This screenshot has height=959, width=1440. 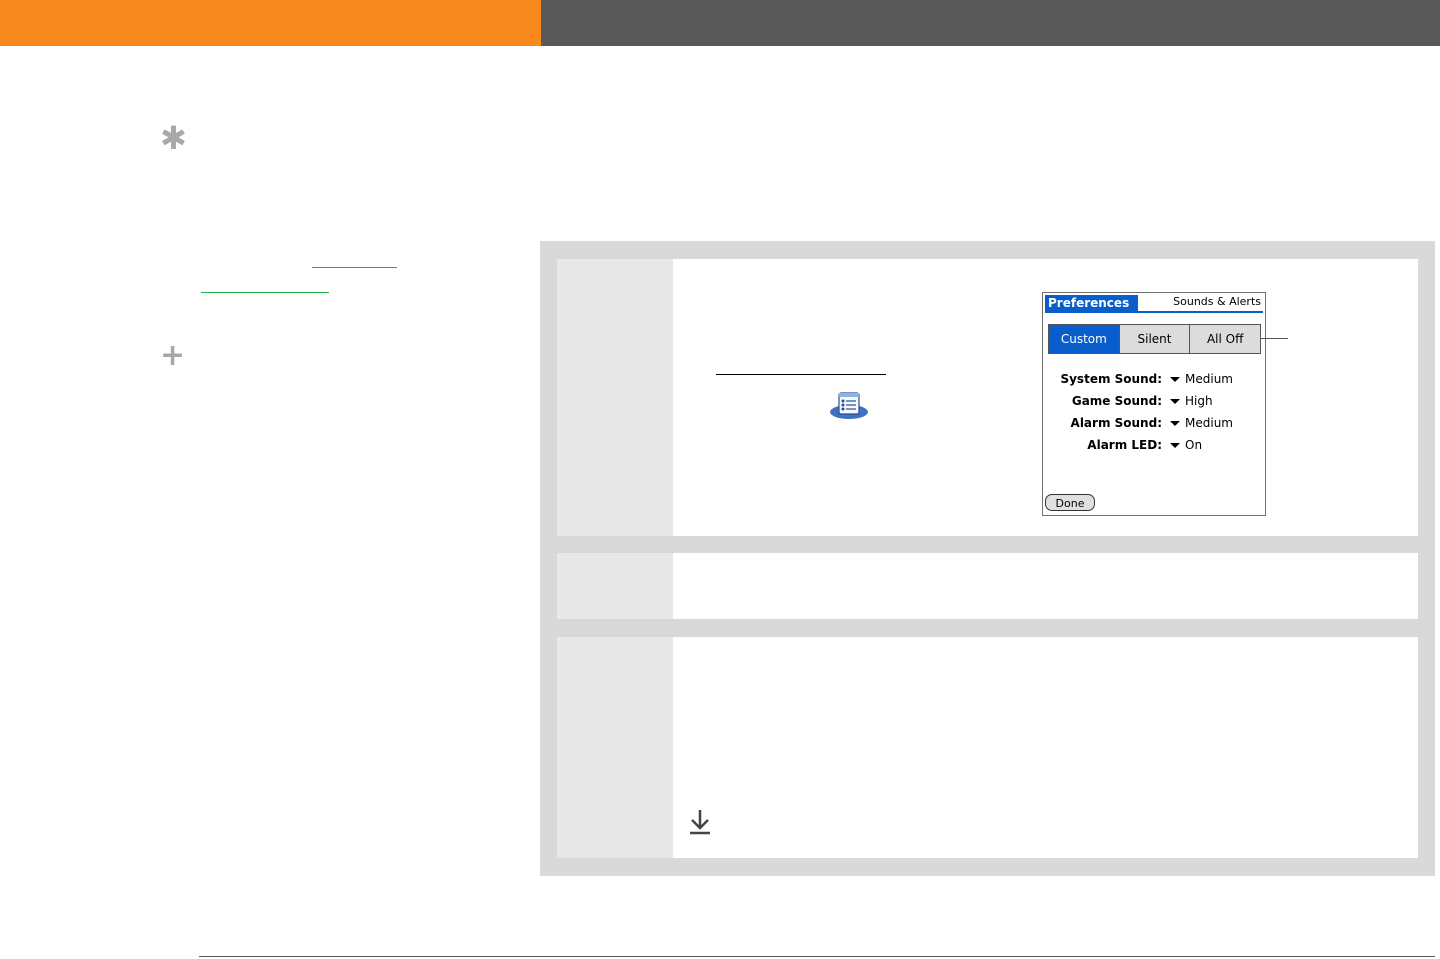 I want to click on palm-title-rule, so click(x=1154, y=312).